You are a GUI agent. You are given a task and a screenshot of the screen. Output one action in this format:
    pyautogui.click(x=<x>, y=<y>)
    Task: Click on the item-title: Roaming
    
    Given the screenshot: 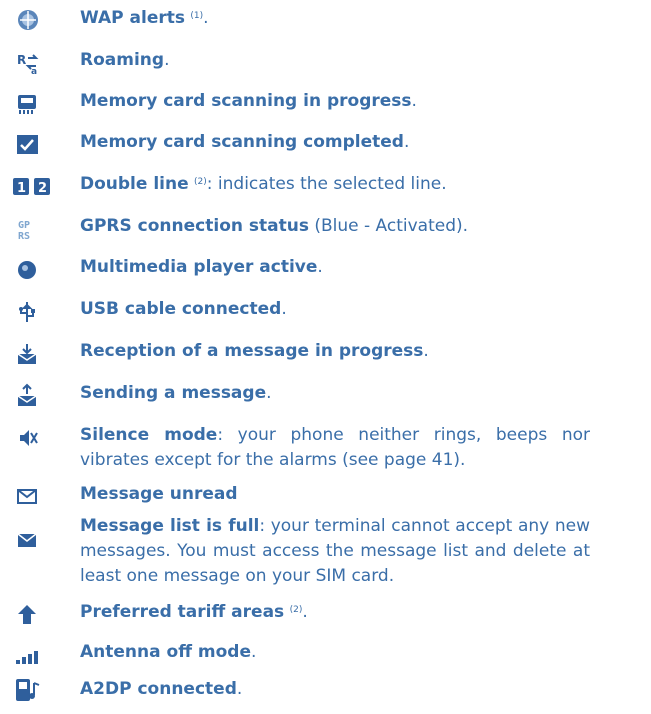 What is the action you would take?
    pyautogui.click(x=122, y=60)
    